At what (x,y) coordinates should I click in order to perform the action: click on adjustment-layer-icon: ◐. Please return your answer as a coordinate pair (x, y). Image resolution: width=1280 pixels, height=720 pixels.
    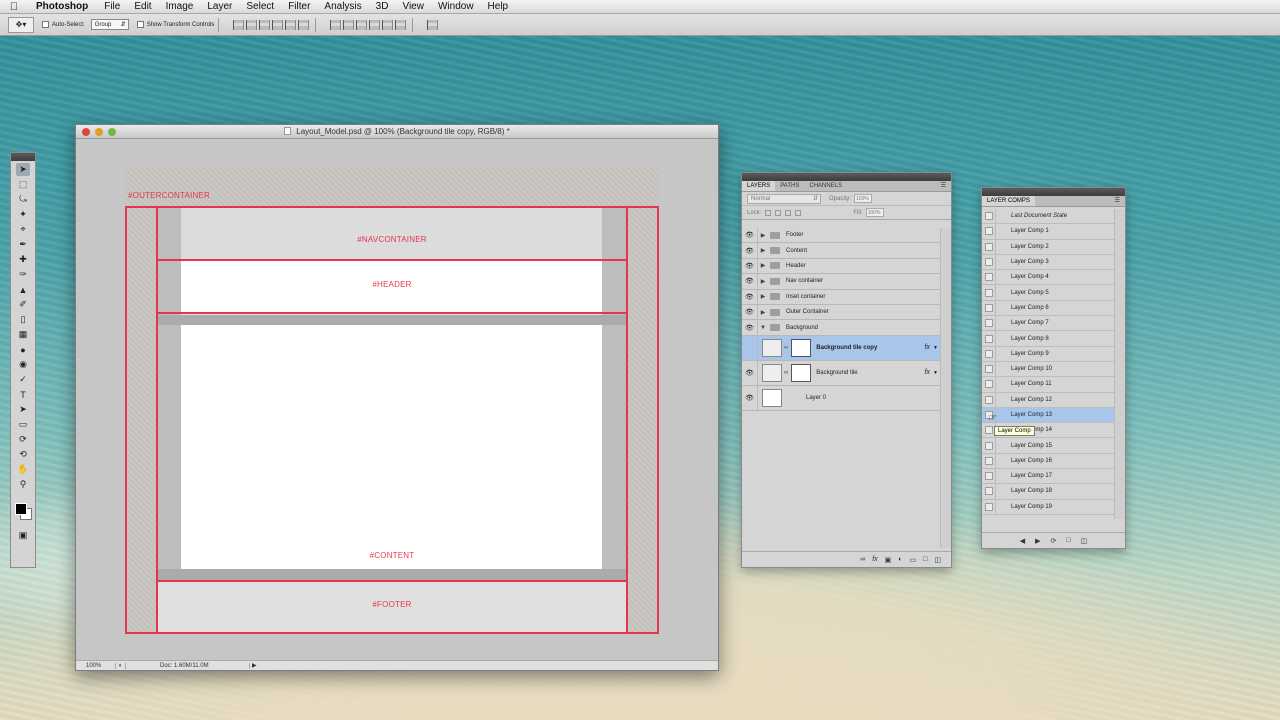
    Looking at the image, I should click on (900, 559).